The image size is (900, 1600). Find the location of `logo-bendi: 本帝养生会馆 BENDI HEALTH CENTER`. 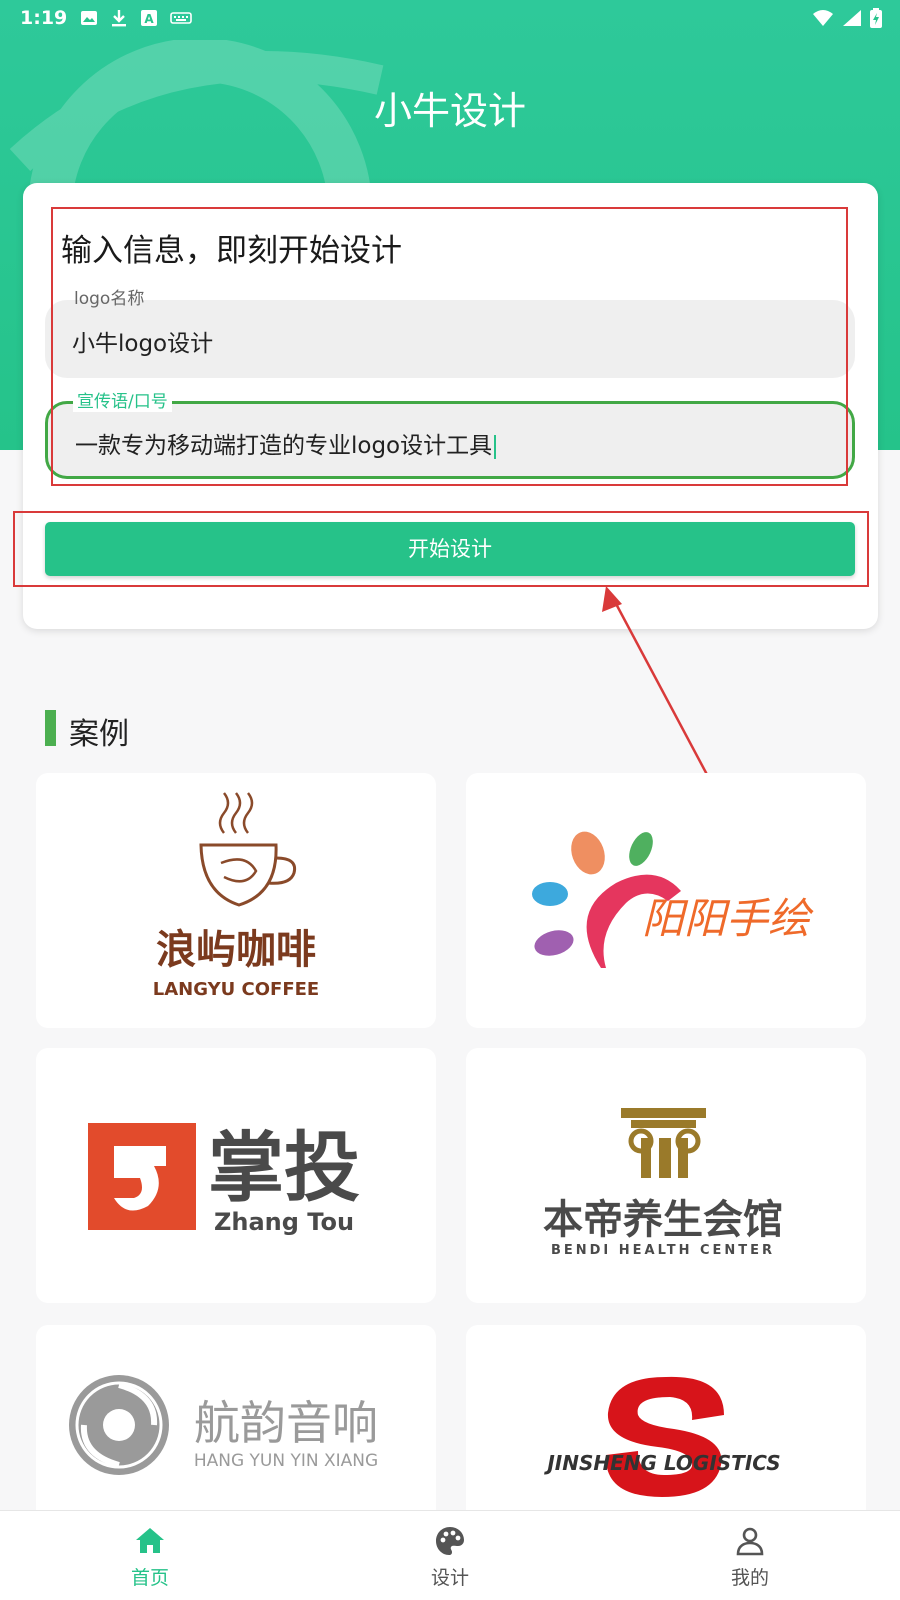

logo-bendi: 本帝养生会馆 BENDI HEALTH CENTER is located at coordinates (663, 1183).